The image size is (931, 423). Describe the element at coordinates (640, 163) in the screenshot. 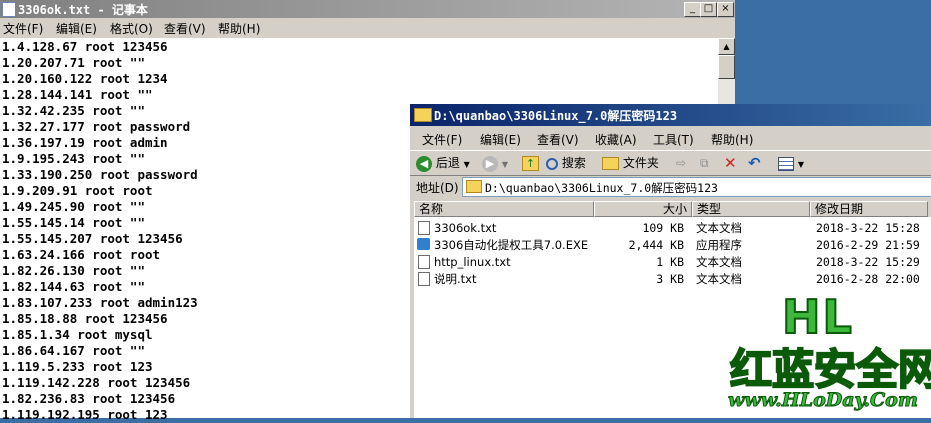

I see `folders-label: 文件夹` at that location.